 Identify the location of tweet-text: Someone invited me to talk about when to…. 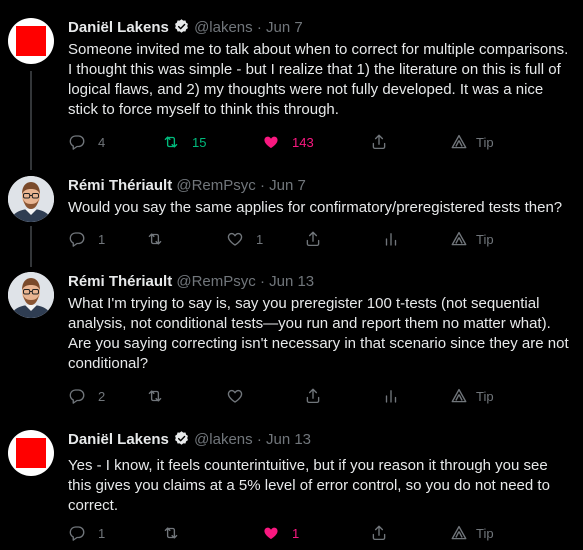
(318, 79).